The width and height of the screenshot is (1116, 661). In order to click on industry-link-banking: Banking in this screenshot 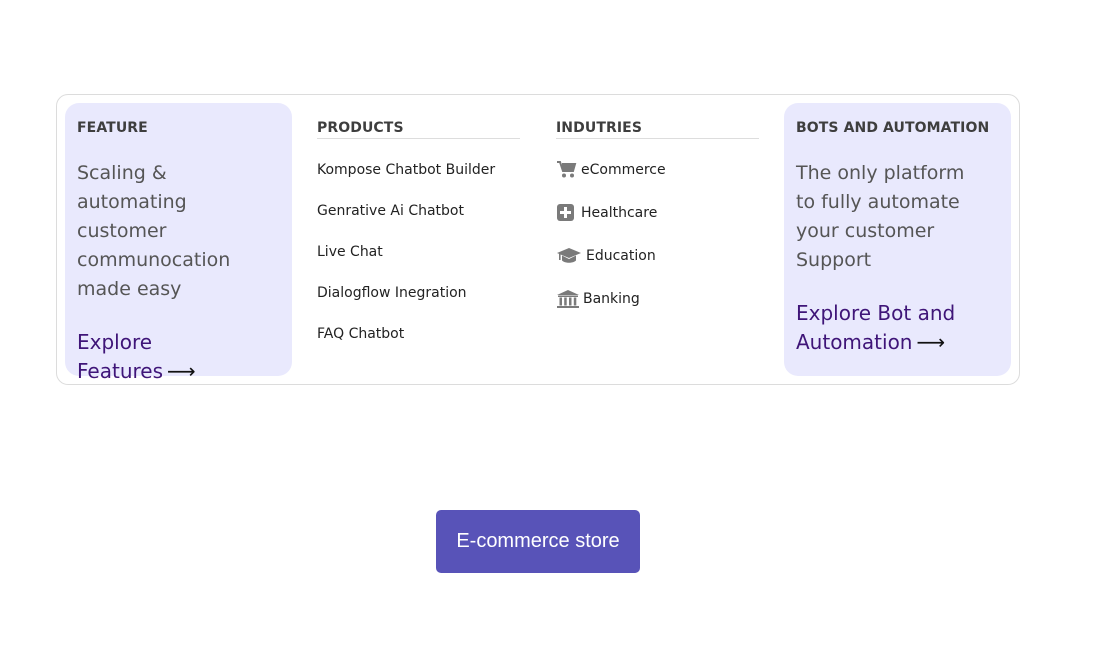, I will do `click(657, 299)`.